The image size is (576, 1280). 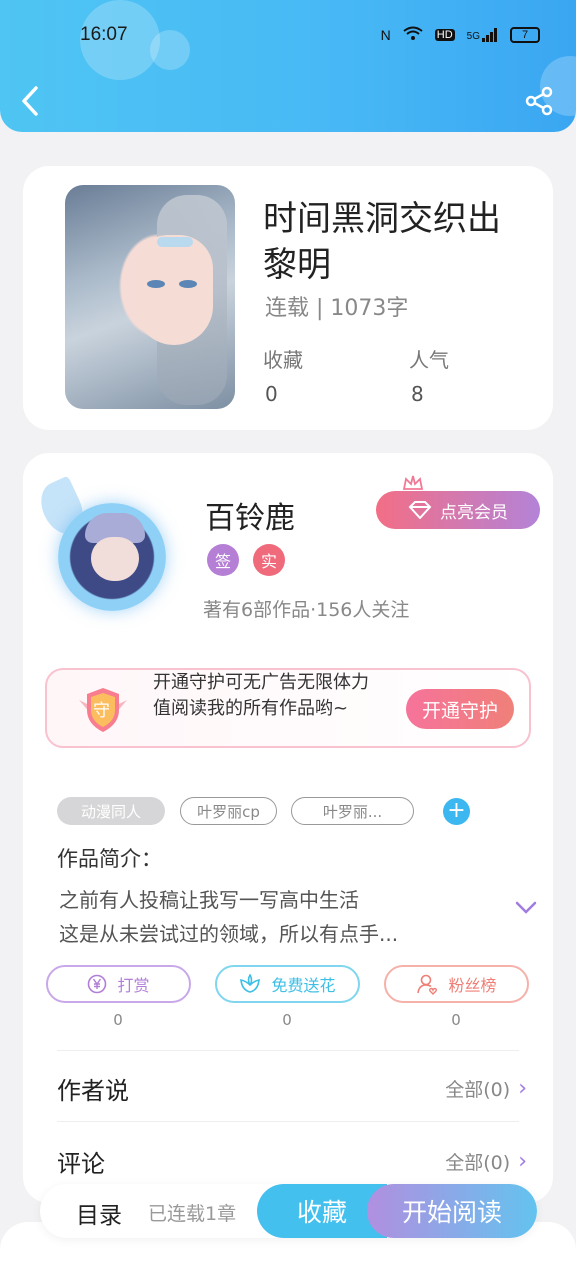 What do you see at coordinates (288, 66) in the screenshot?
I see `header: 16:07 N HD 5G 7` at bounding box center [288, 66].